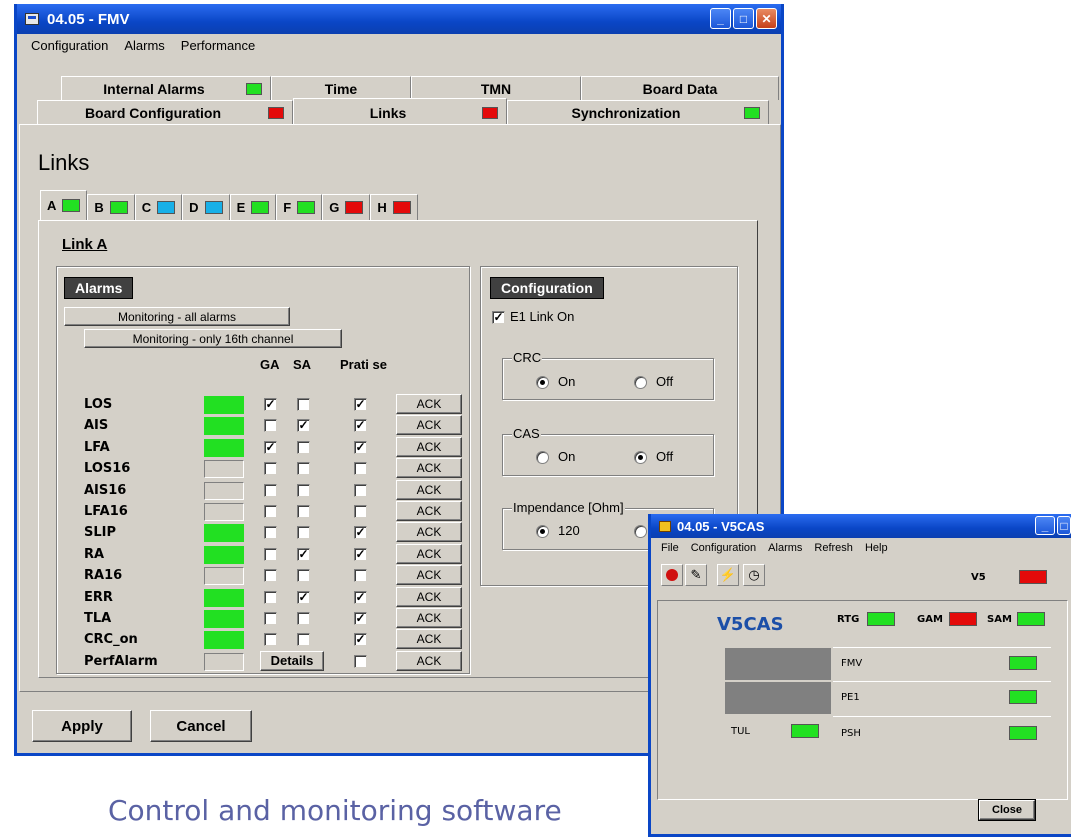 The width and height of the screenshot is (1071, 837). Describe the element at coordinates (542, 382) in the screenshot. I see `crc-on-radio` at that location.